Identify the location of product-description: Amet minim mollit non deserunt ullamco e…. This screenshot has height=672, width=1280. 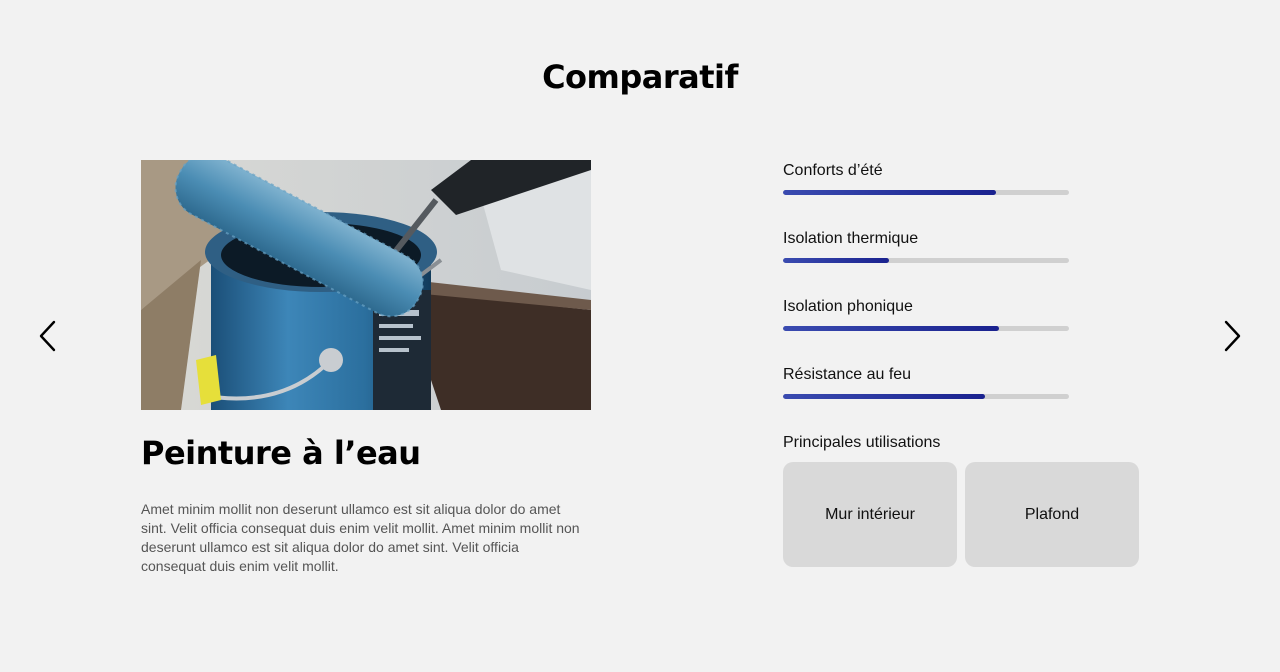
(360, 537).